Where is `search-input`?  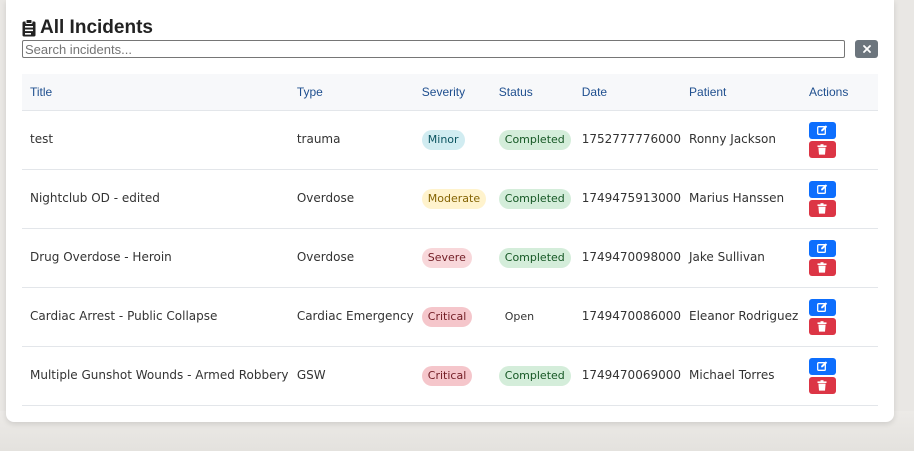
search-input is located at coordinates (433, 49).